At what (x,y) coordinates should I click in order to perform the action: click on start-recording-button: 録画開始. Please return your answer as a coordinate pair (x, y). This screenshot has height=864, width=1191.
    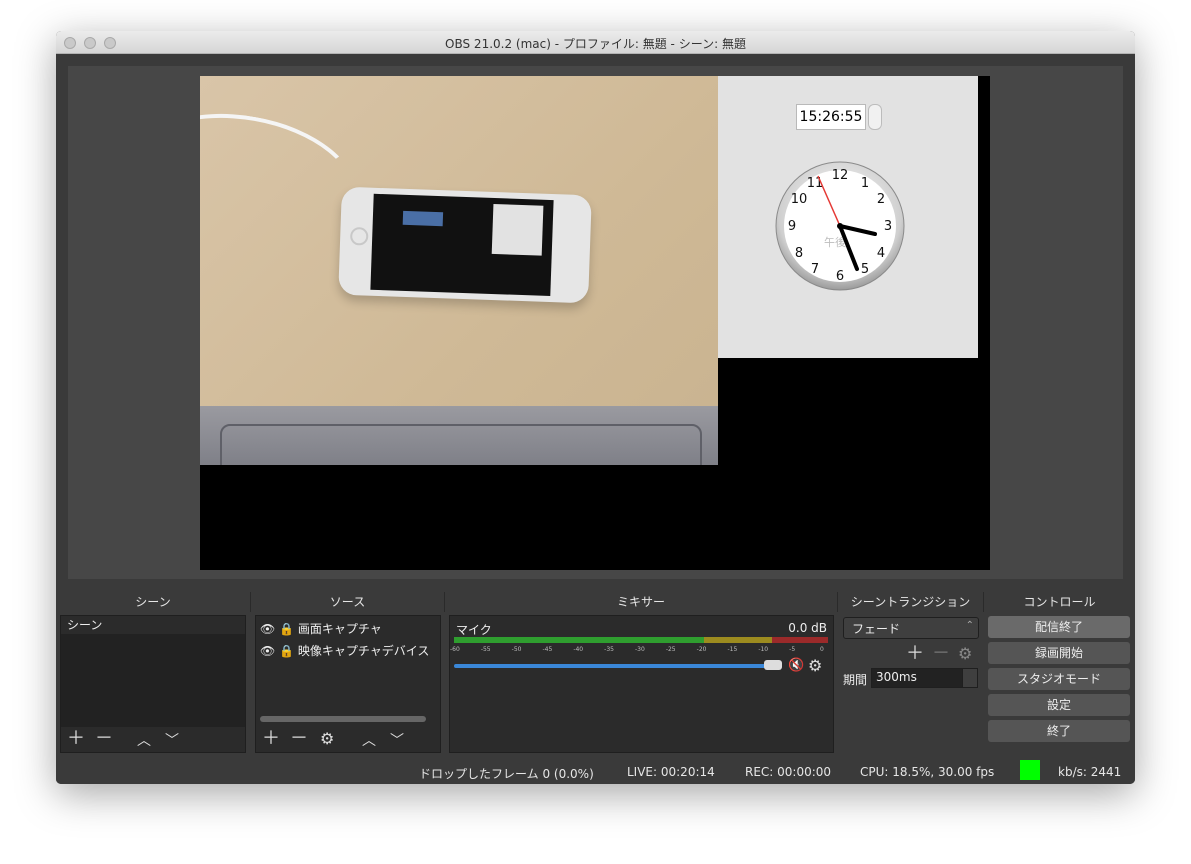
    Looking at the image, I should click on (1059, 653).